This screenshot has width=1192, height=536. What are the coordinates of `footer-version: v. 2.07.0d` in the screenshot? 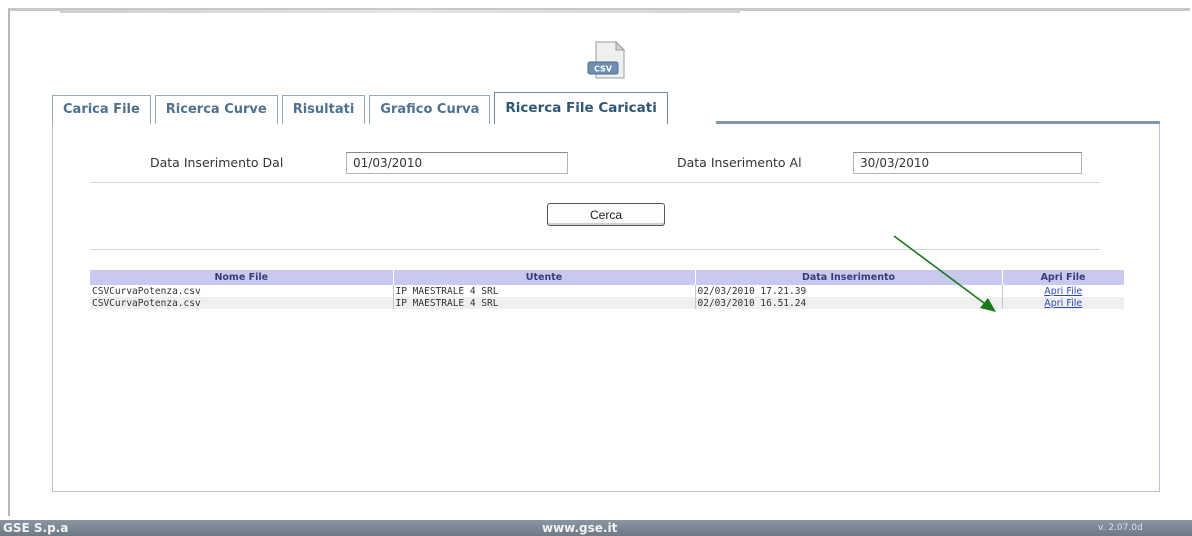 It's located at (1120, 528).